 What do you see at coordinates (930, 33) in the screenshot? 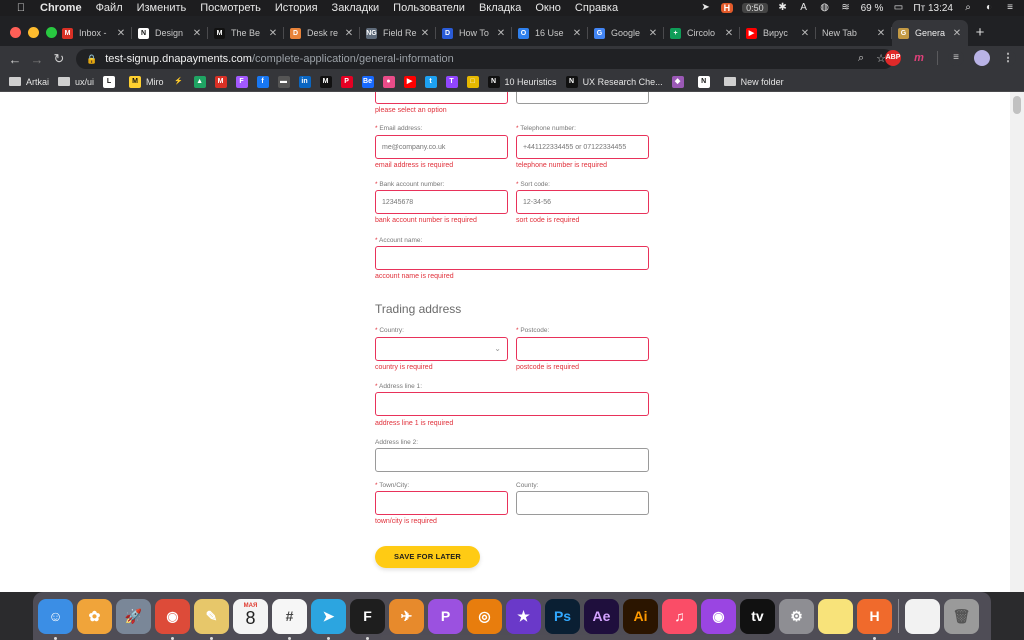
I see `browser-tab: G Genera ✕` at bounding box center [930, 33].